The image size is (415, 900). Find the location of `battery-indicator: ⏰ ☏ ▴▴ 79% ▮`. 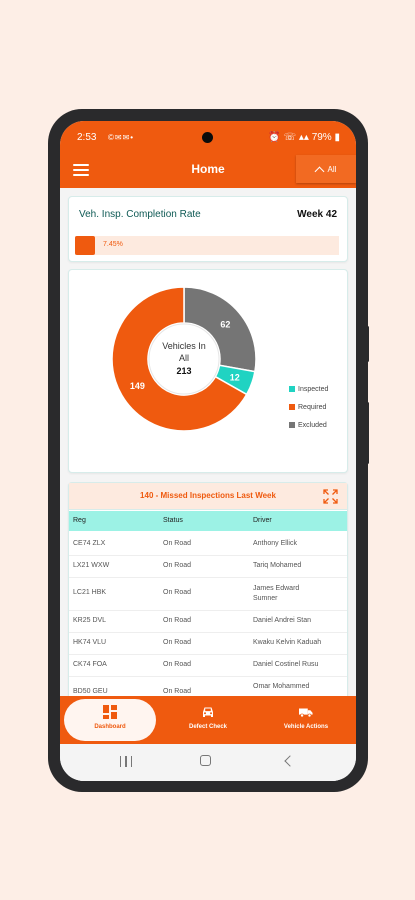

battery-indicator: ⏰ ☏ ▴▴ 79% ▮ is located at coordinates (304, 137).